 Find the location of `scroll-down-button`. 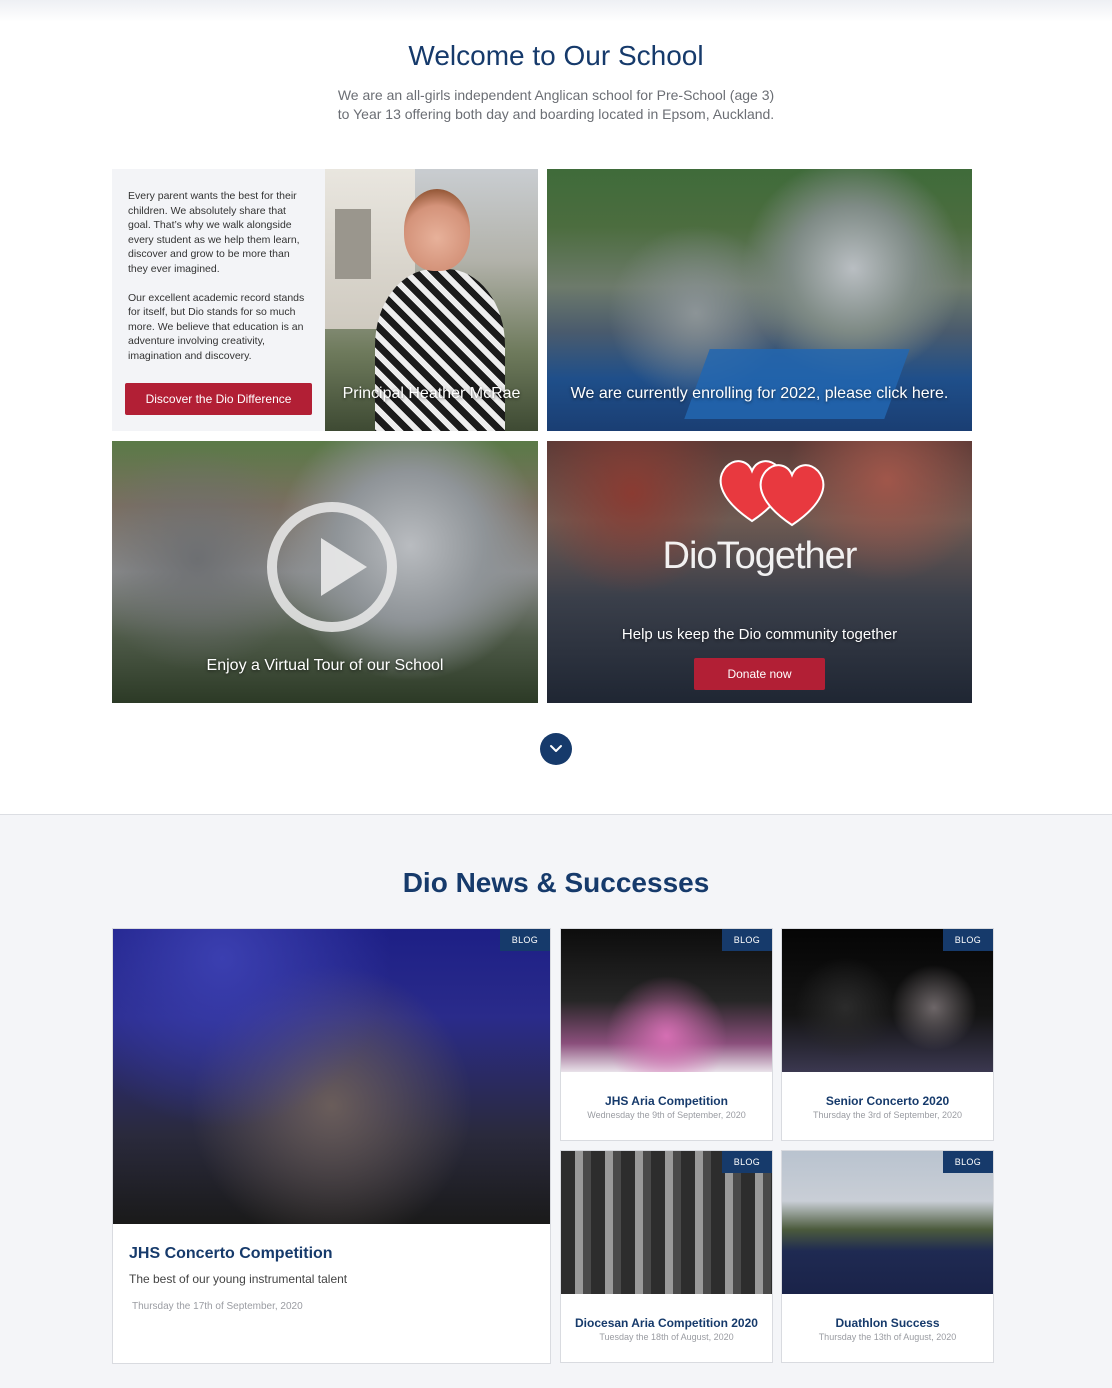

scroll-down-button is located at coordinates (556, 749).